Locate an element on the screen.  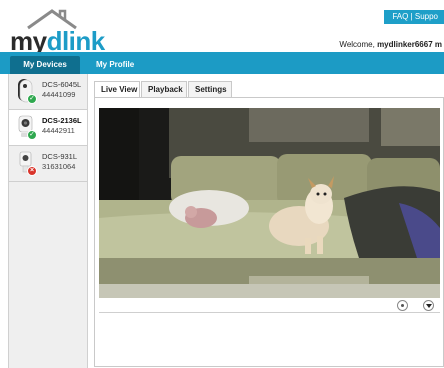
device-item-dcs-931l: × DCS-931L 31631064 is located at coordinates (48, 164).